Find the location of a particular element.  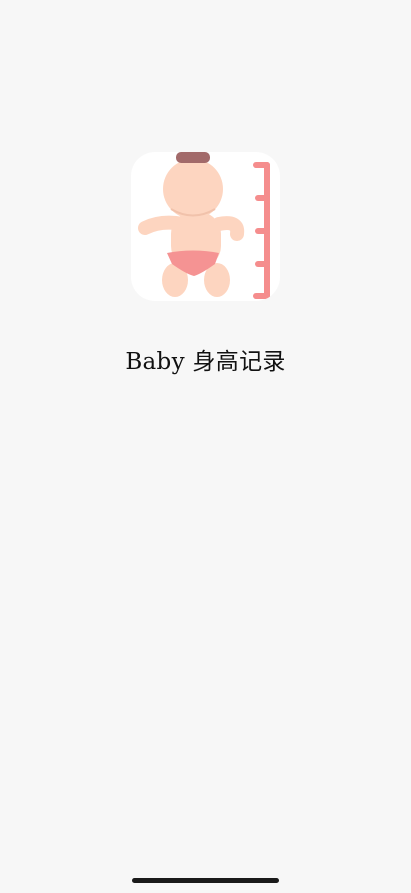

app-title: Baby 身高记录 is located at coordinates (205, 362).